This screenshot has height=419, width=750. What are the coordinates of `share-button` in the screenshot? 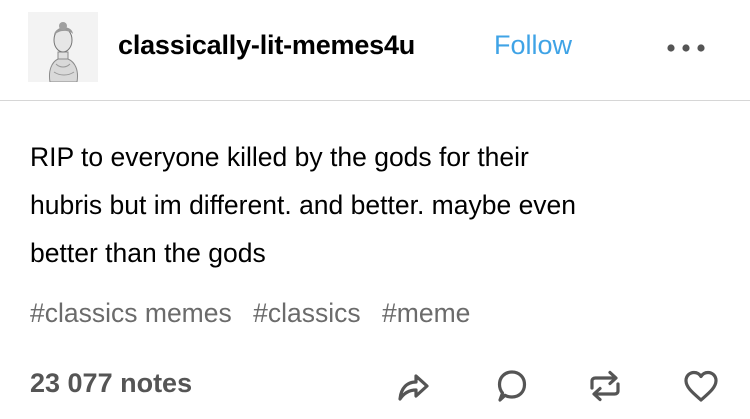 It's located at (412, 386).